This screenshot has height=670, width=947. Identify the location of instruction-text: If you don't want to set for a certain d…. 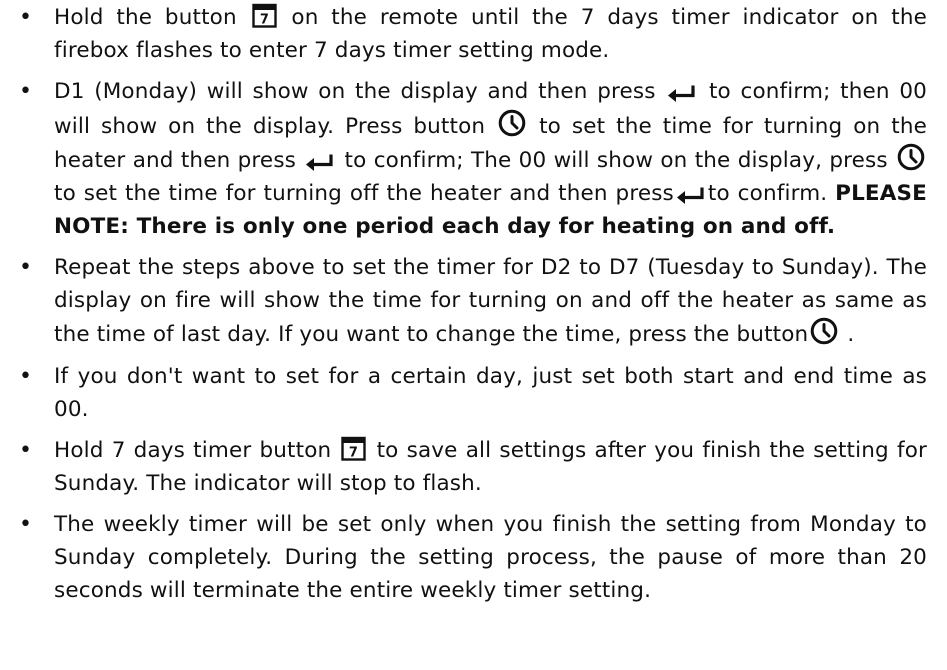
(490, 392).